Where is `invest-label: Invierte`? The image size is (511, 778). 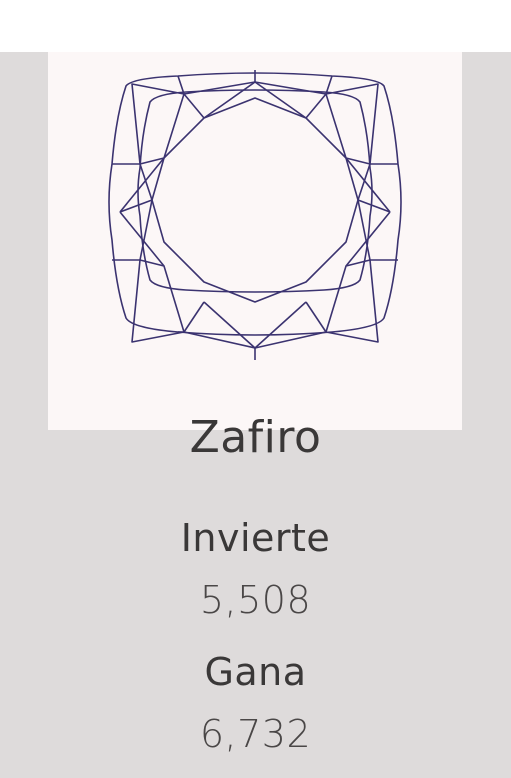 invest-label: Invierte is located at coordinates (255, 538).